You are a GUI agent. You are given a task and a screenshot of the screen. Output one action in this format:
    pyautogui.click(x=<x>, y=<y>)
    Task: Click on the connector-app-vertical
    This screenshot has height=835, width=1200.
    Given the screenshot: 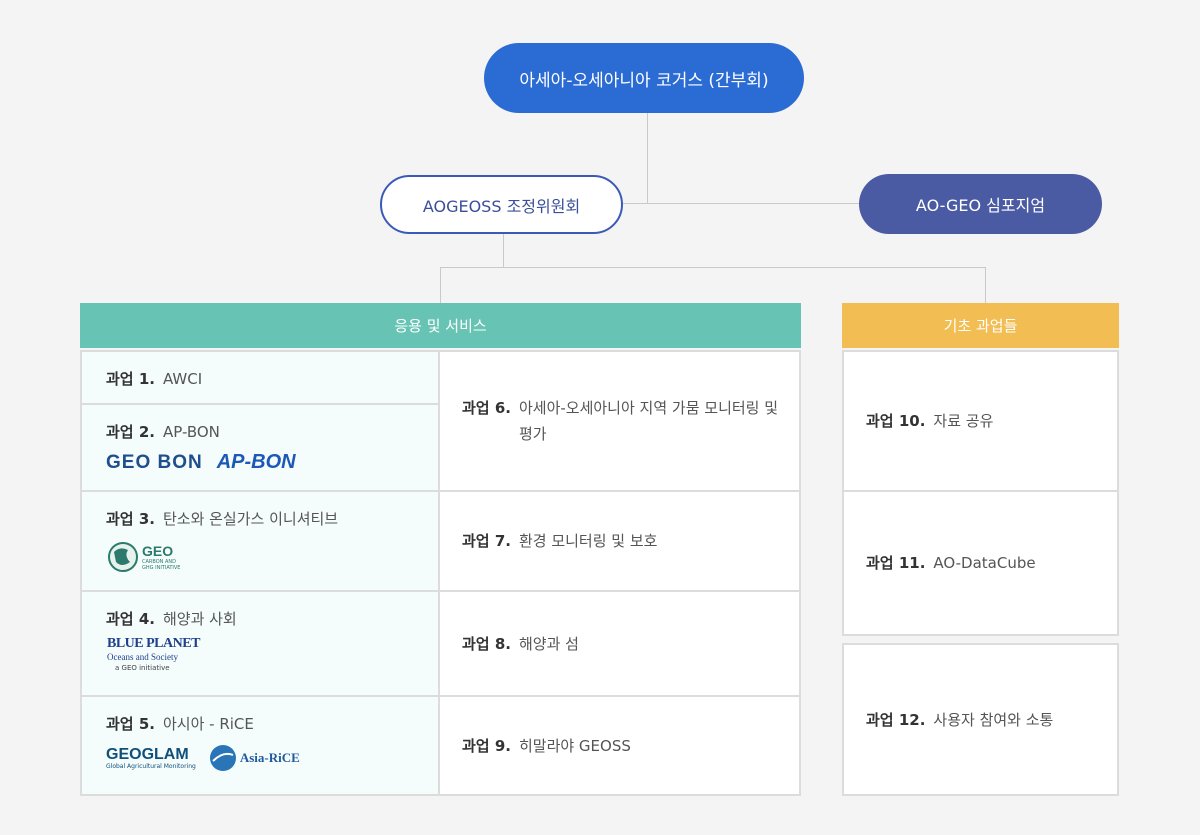 What is the action you would take?
    pyautogui.click(x=440, y=285)
    